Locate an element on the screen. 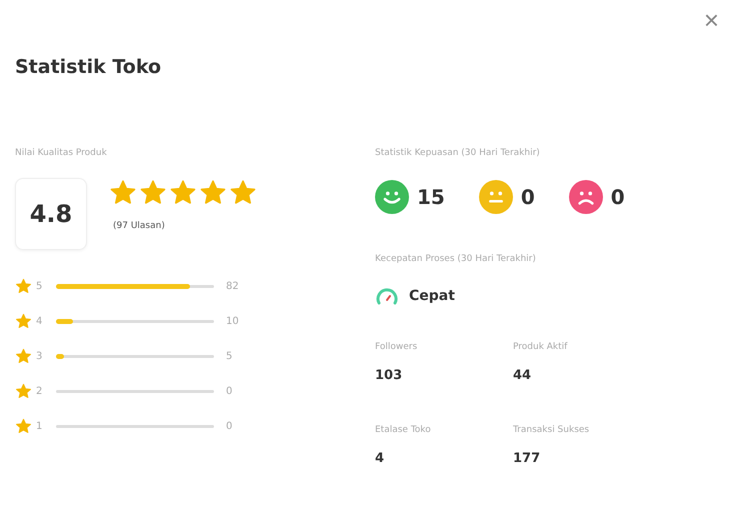  stat-value: 4 is located at coordinates (380, 458).